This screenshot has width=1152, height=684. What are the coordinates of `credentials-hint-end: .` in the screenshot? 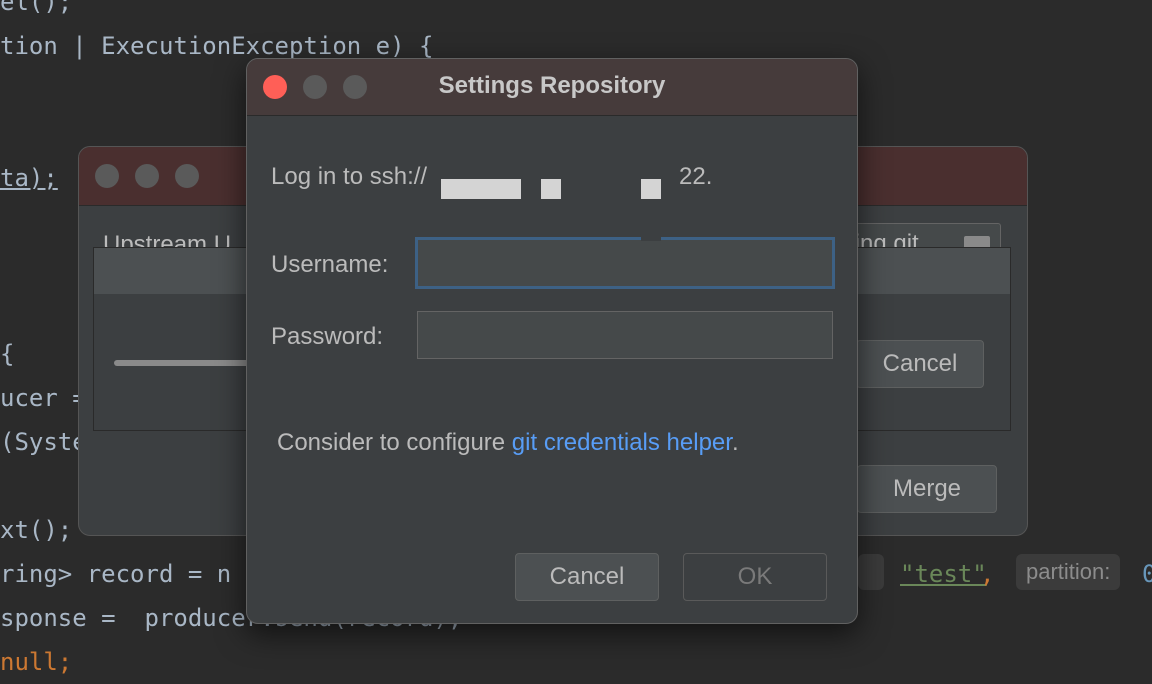 It's located at (735, 442).